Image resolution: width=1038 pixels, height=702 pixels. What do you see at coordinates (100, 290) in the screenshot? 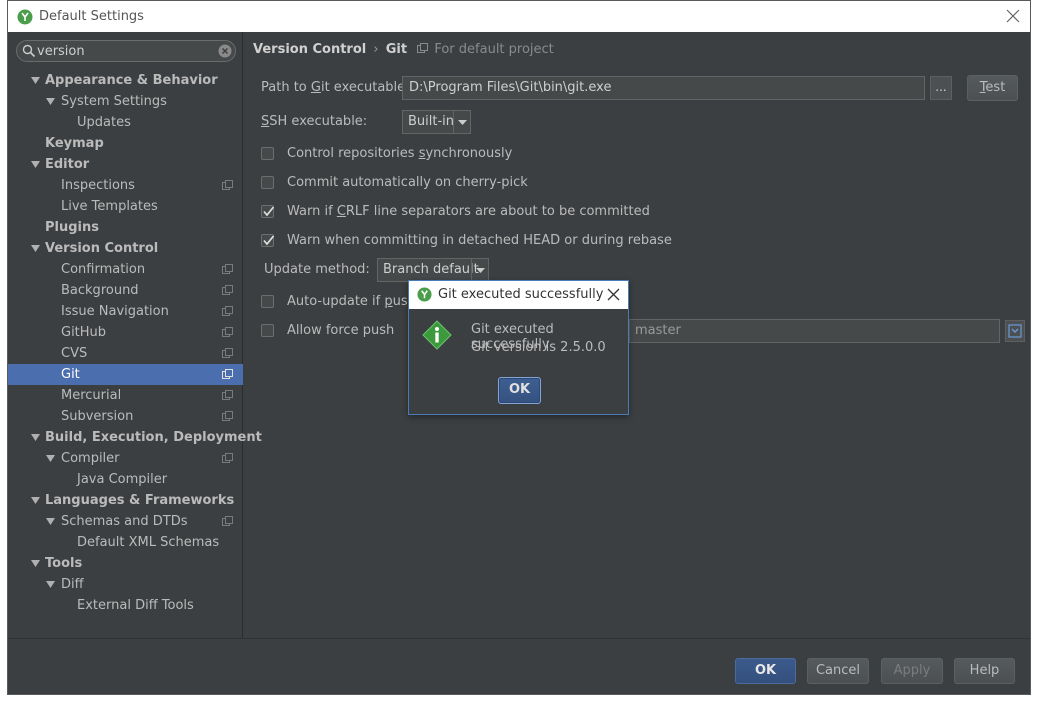
I see `sidebar-item-label: Background` at bounding box center [100, 290].